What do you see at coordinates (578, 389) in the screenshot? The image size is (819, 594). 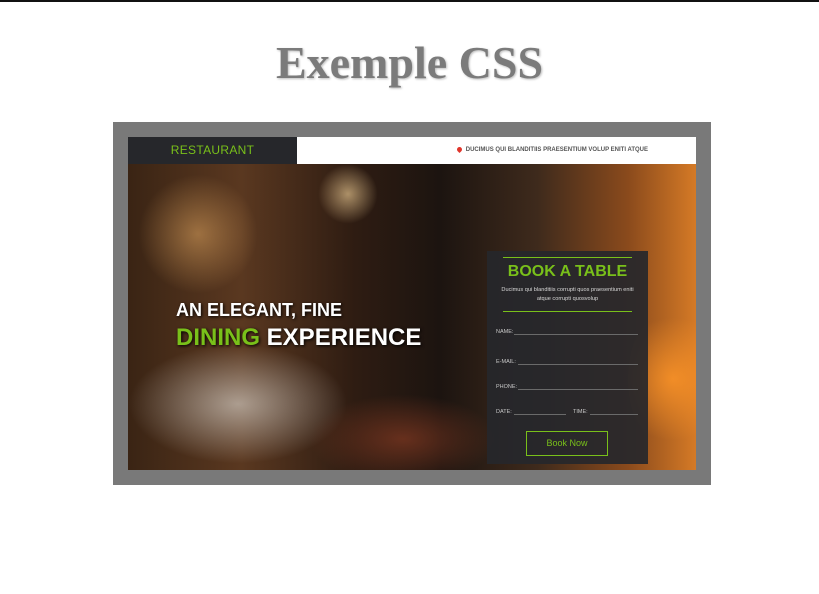 I see `phone-field` at bounding box center [578, 389].